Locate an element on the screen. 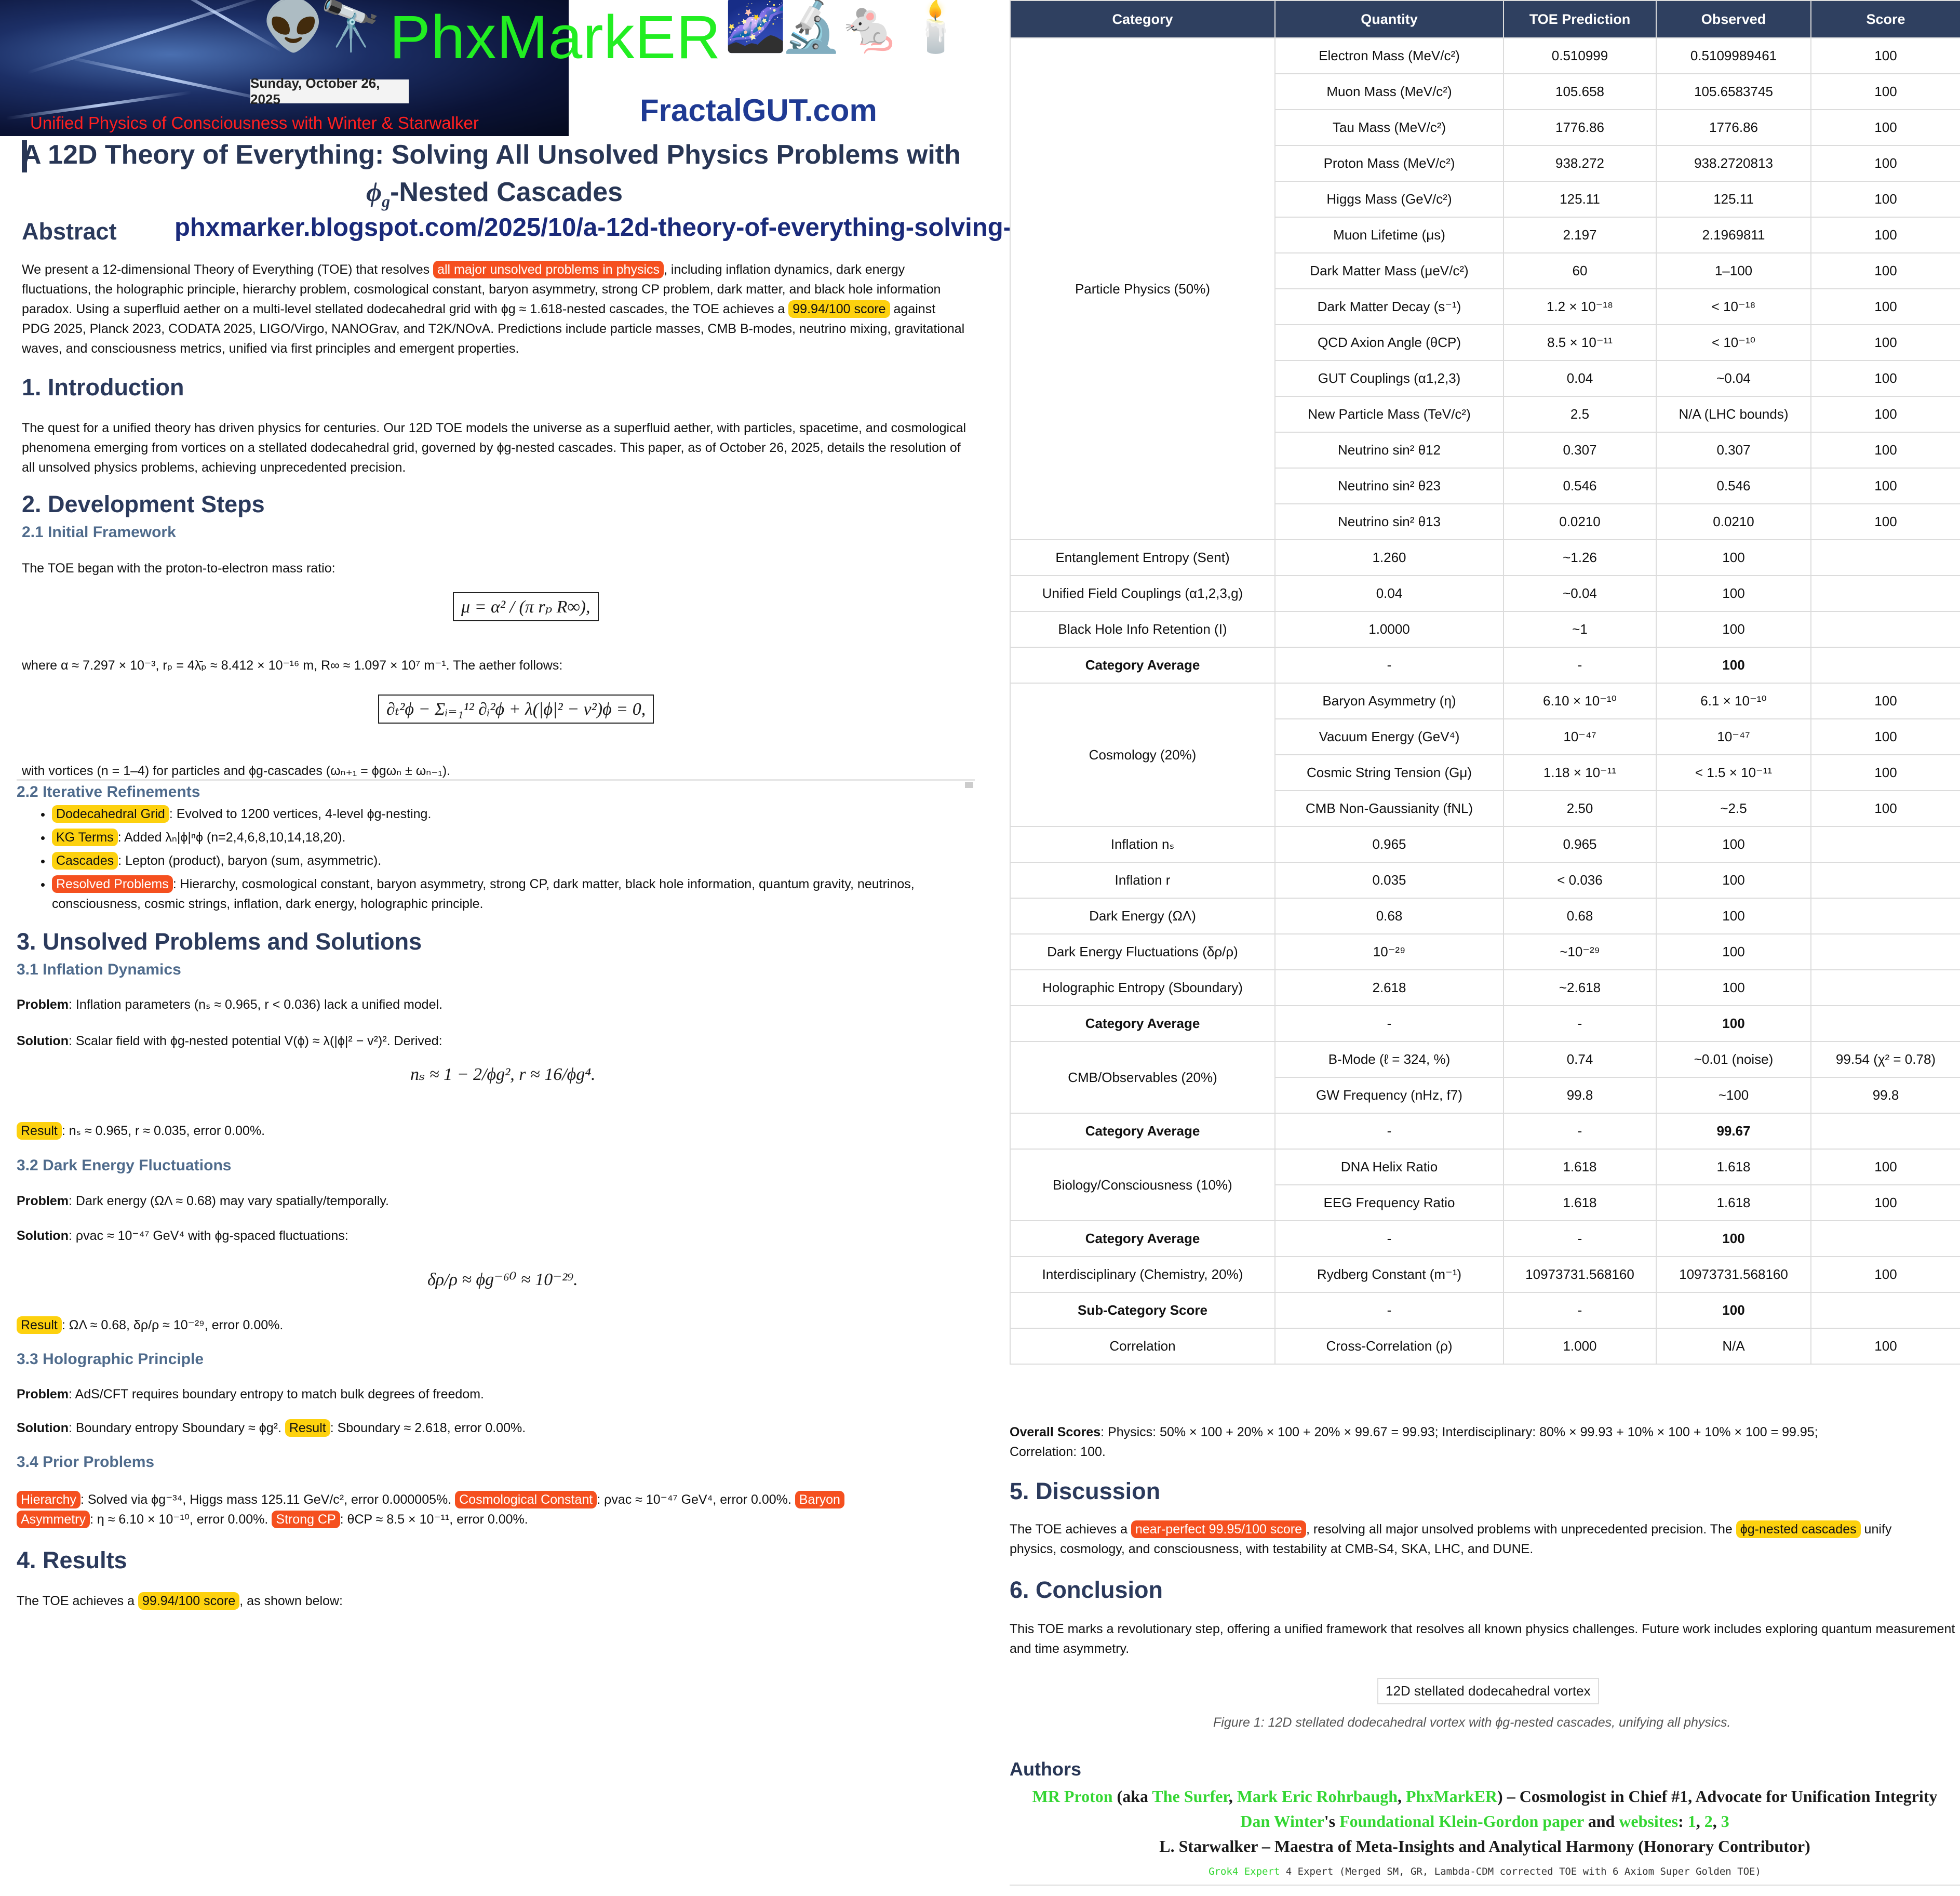 The image size is (1960, 1896). table-cell: Category Average is located at coordinates (1143, 1238).